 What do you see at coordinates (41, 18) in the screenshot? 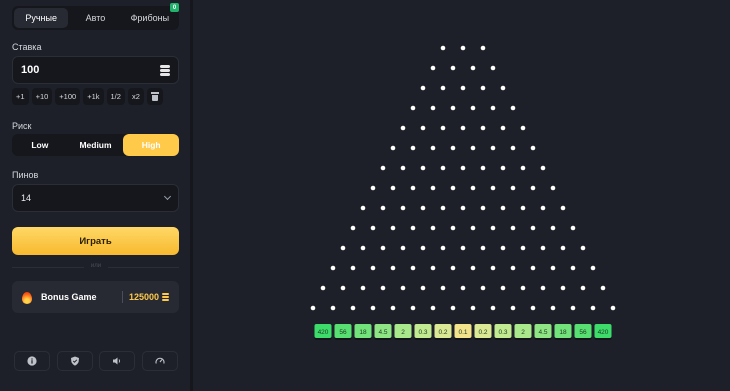
I see `tab-manual: Ручные` at bounding box center [41, 18].